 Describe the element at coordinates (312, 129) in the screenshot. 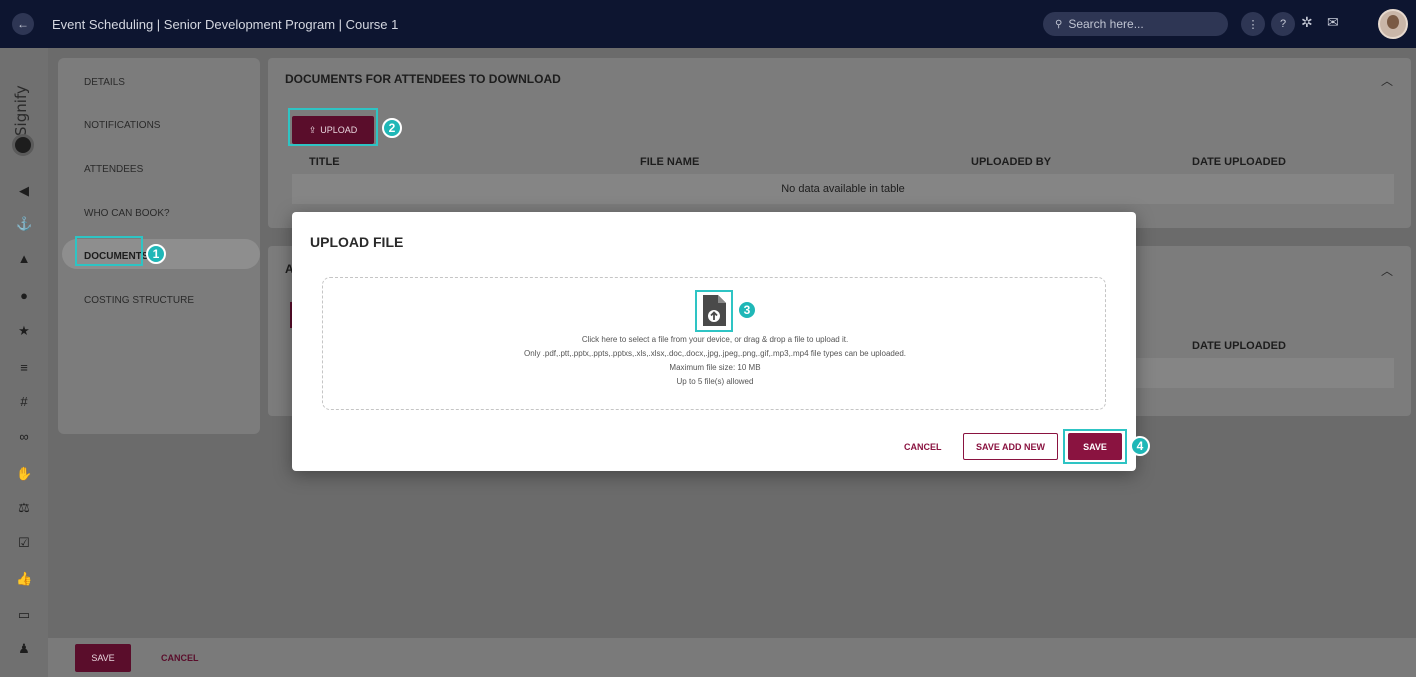

I see `upload-icon: ⇪` at that location.